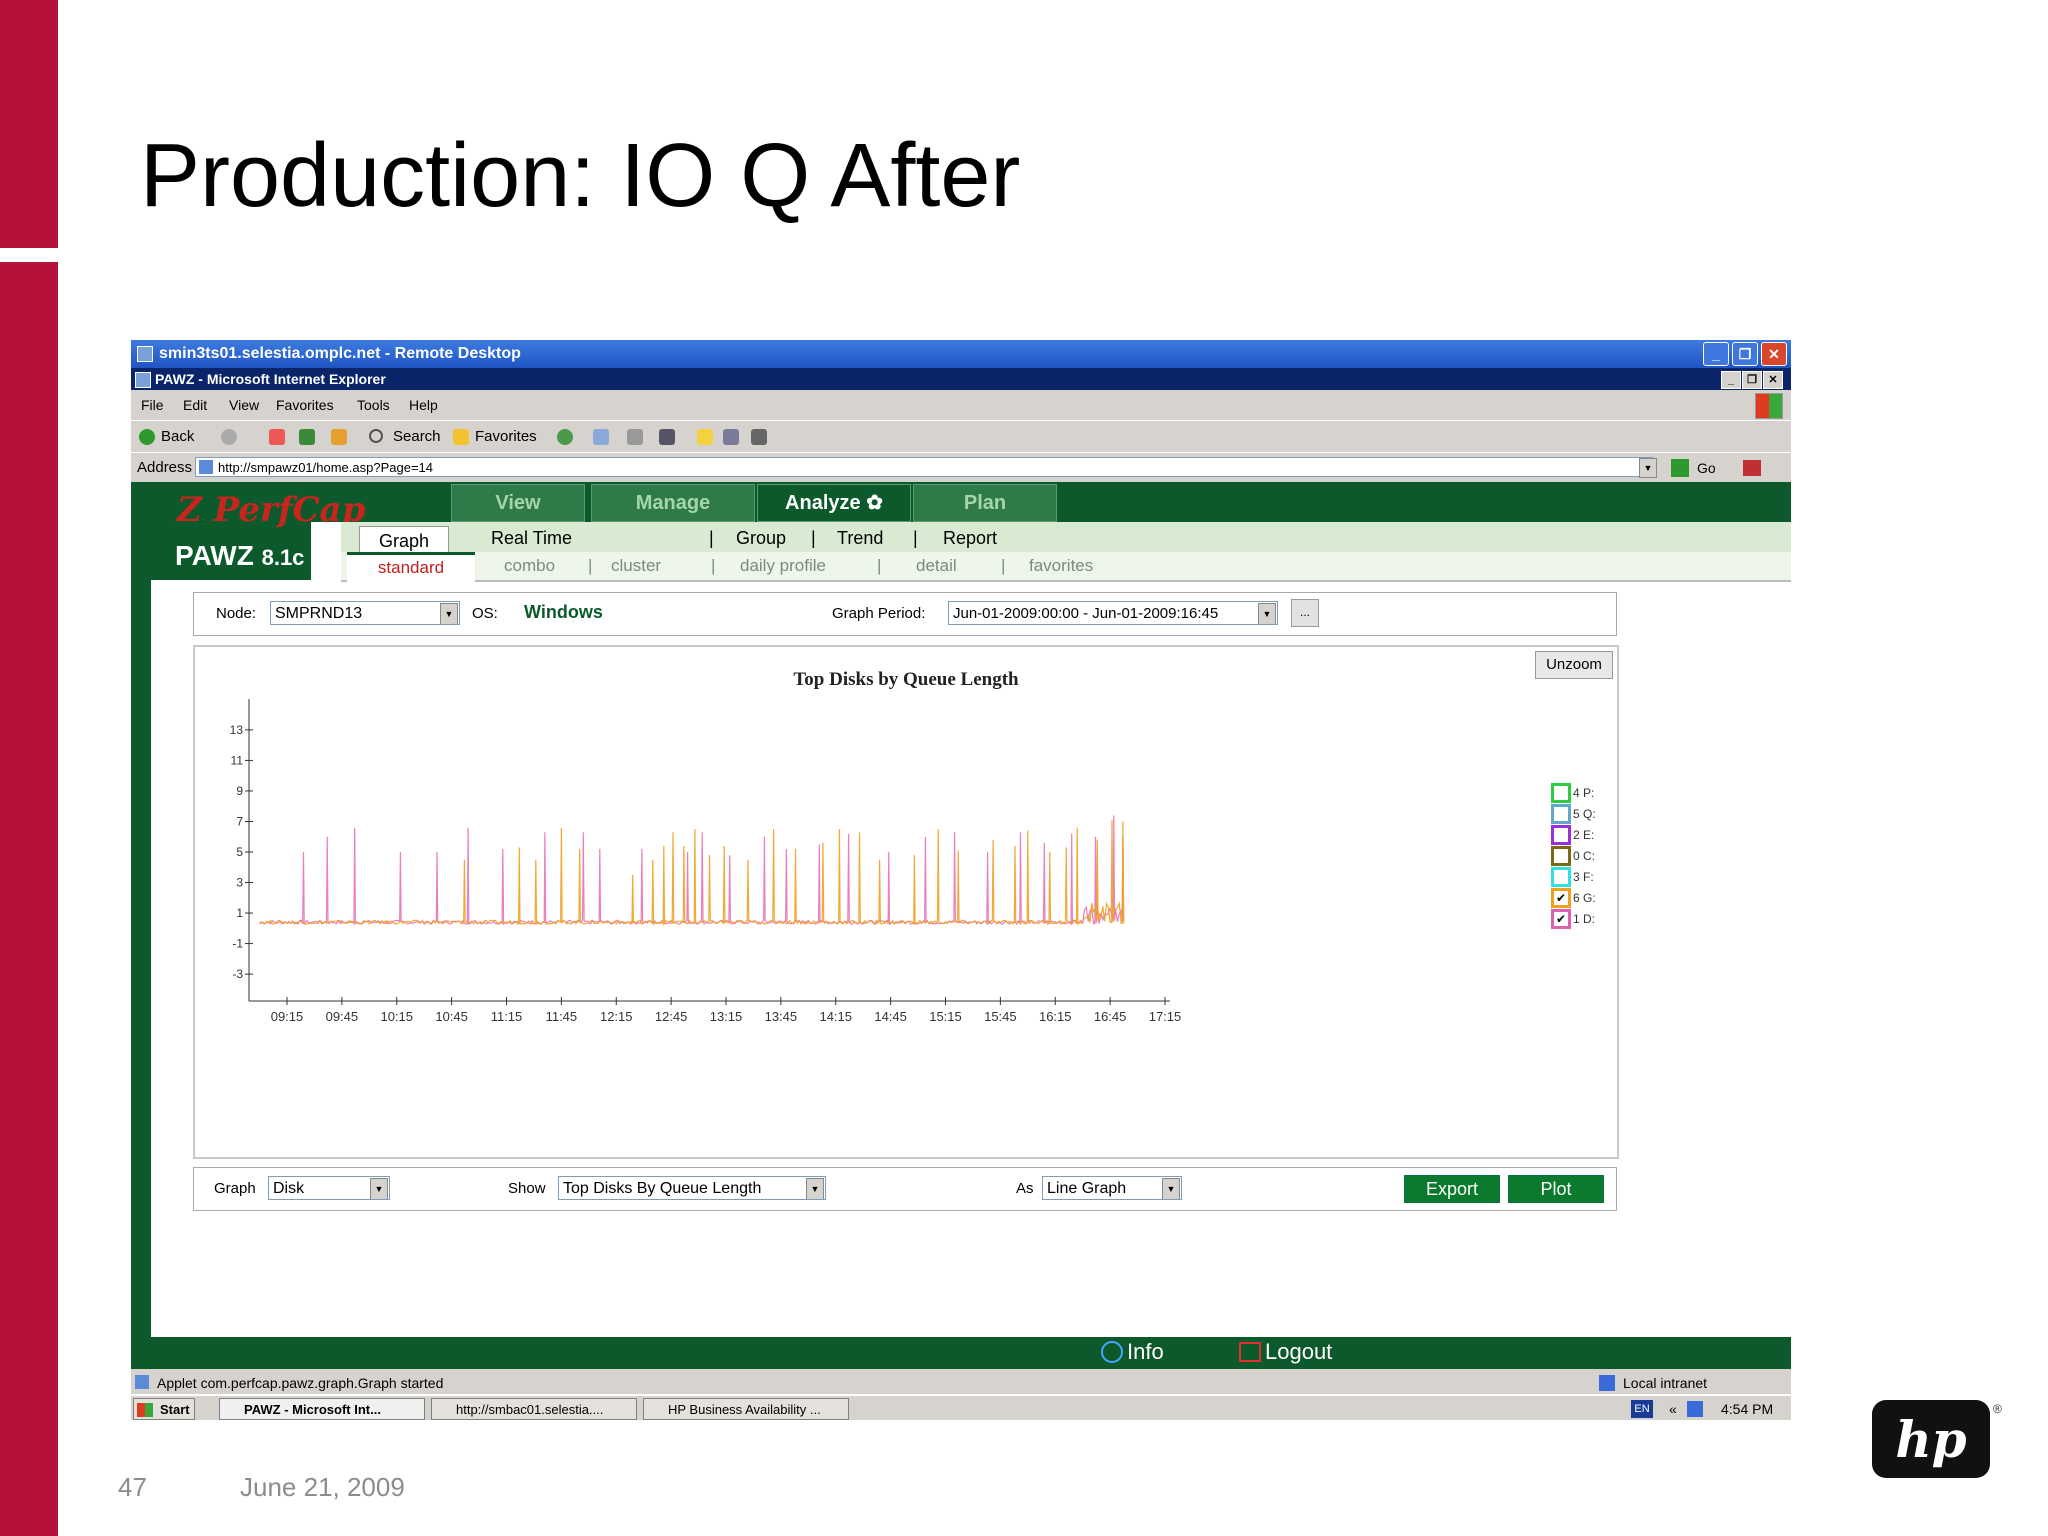 The width and height of the screenshot is (2048, 1536). What do you see at coordinates (379, 1188) in the screenshot?
I see `graph-type-dropdown-arrow: ▼` at bounding box center [379, 1188].